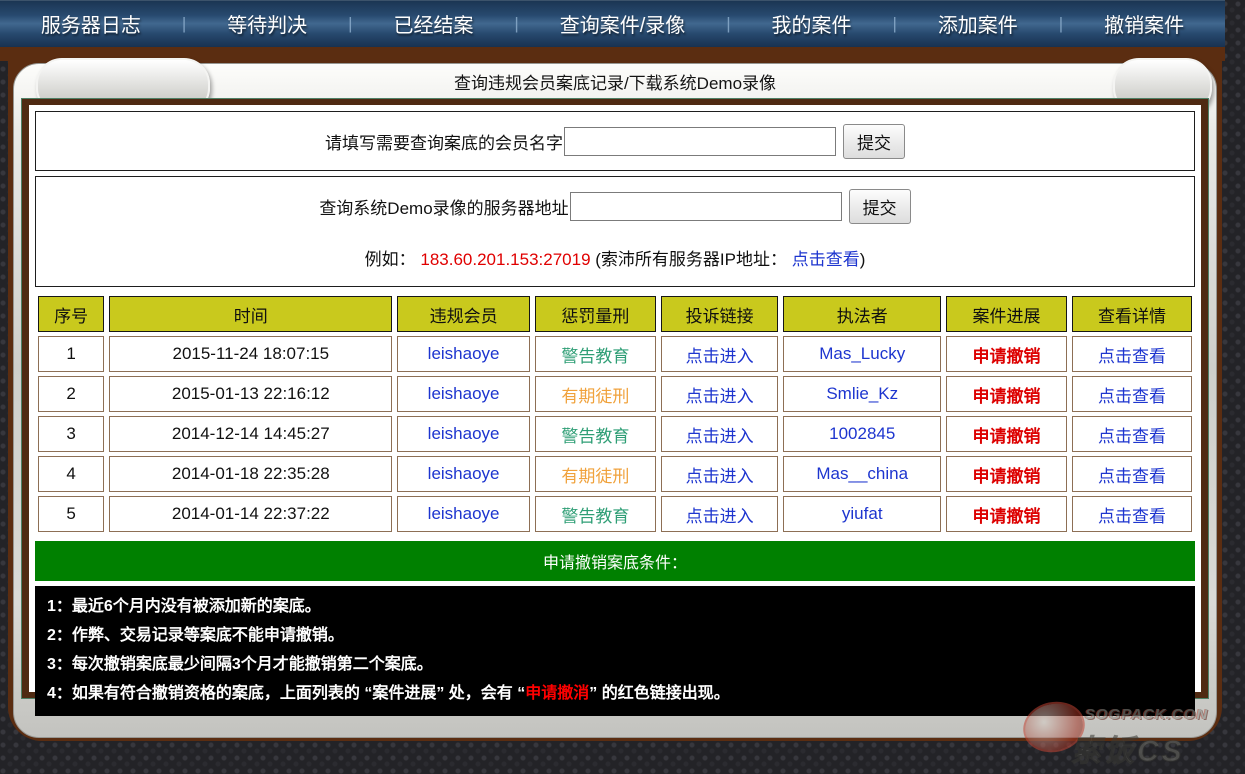 The image size is (1245, 774). Describe the element at coordinates (879, 206) in the screenshot. I see `demo-query-submit-button: 提交` at that location.